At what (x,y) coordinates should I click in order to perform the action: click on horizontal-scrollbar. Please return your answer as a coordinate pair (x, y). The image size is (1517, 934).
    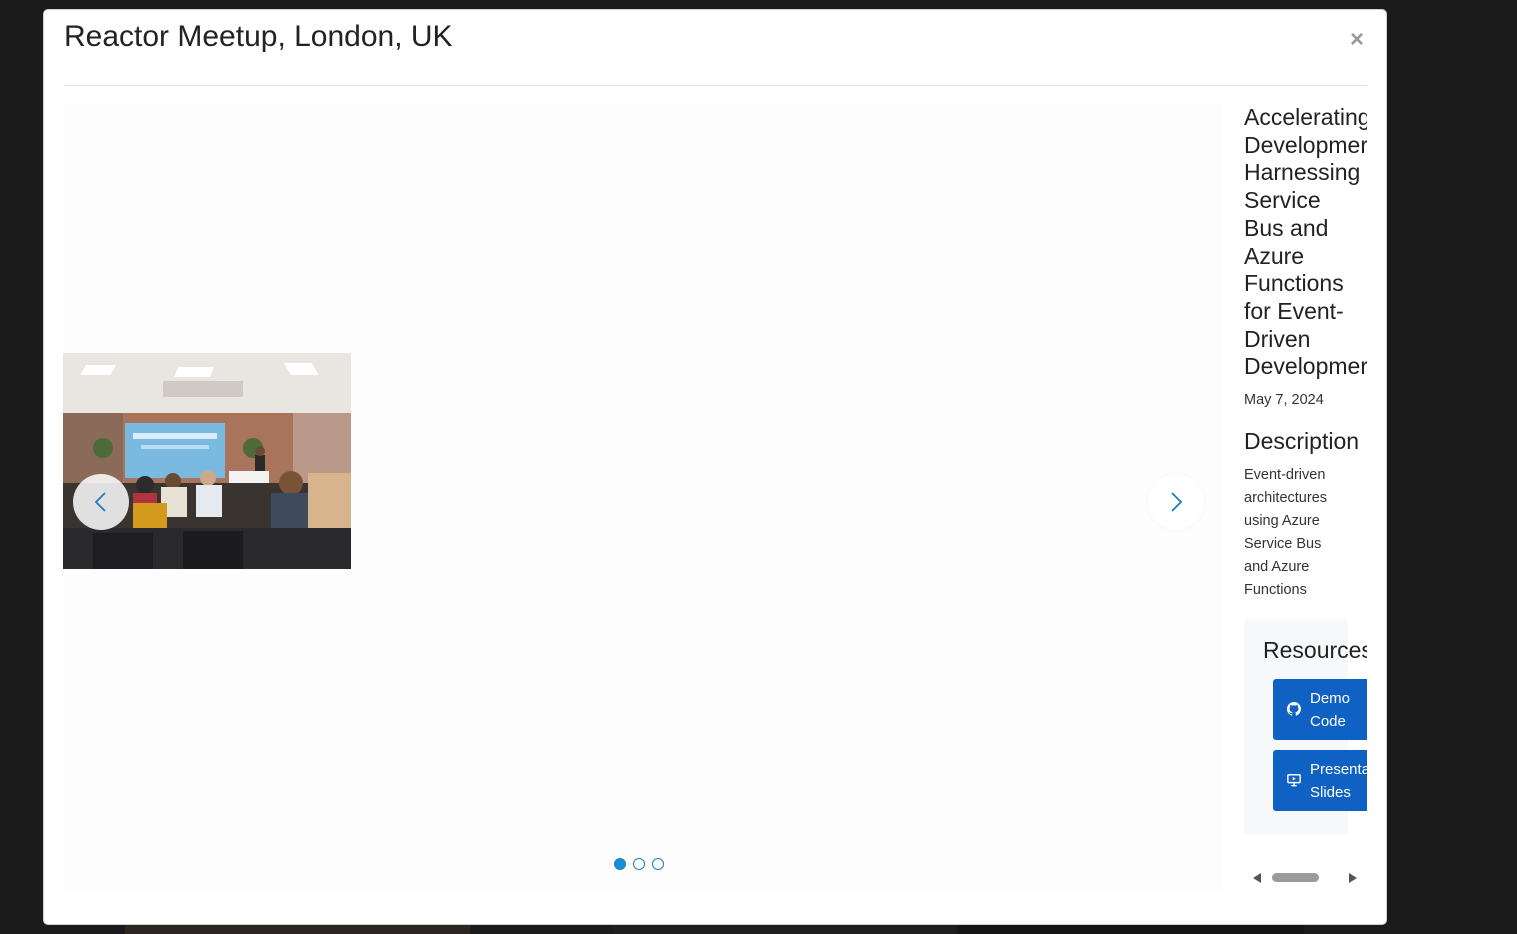
    Looking at the image, I should click on (1305, 878).